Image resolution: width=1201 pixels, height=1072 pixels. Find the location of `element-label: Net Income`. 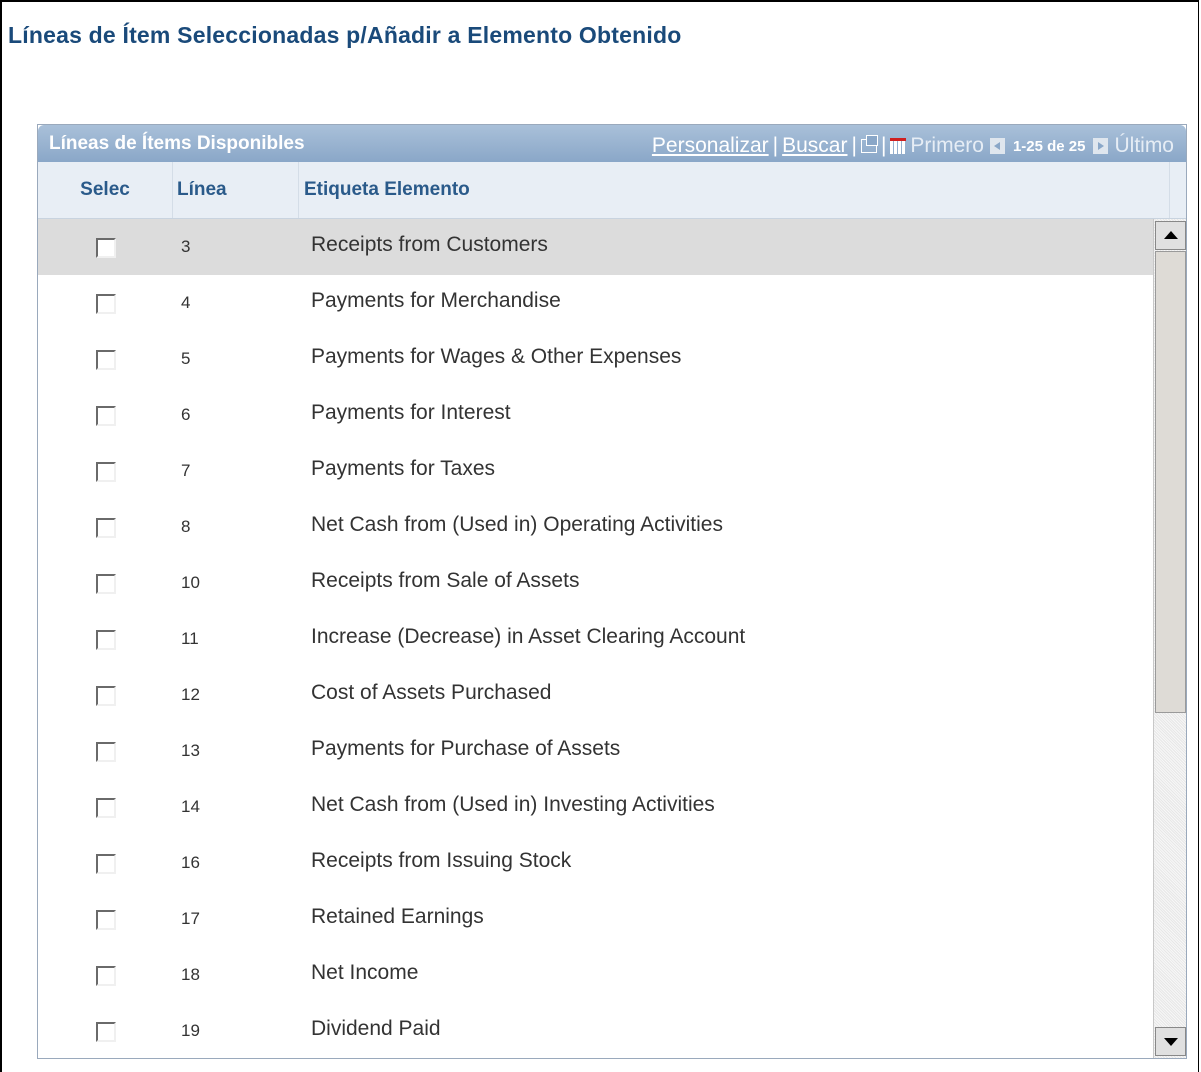

element-label: Net Income is located at coordinates (365, 972).